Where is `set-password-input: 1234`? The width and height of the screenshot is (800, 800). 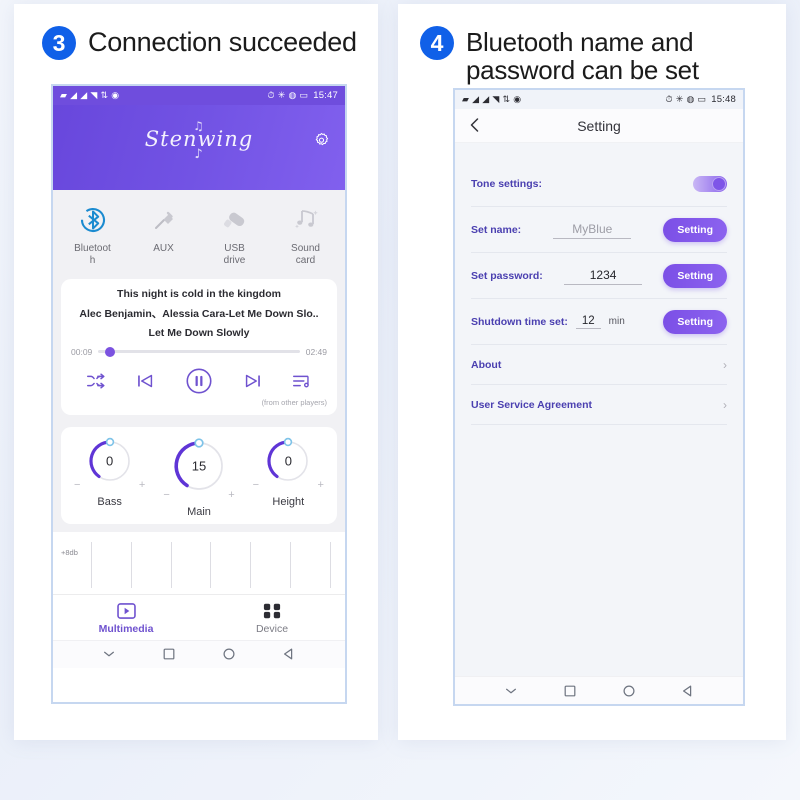 set-password-input: 1234 is located at coordinates (603, 276).